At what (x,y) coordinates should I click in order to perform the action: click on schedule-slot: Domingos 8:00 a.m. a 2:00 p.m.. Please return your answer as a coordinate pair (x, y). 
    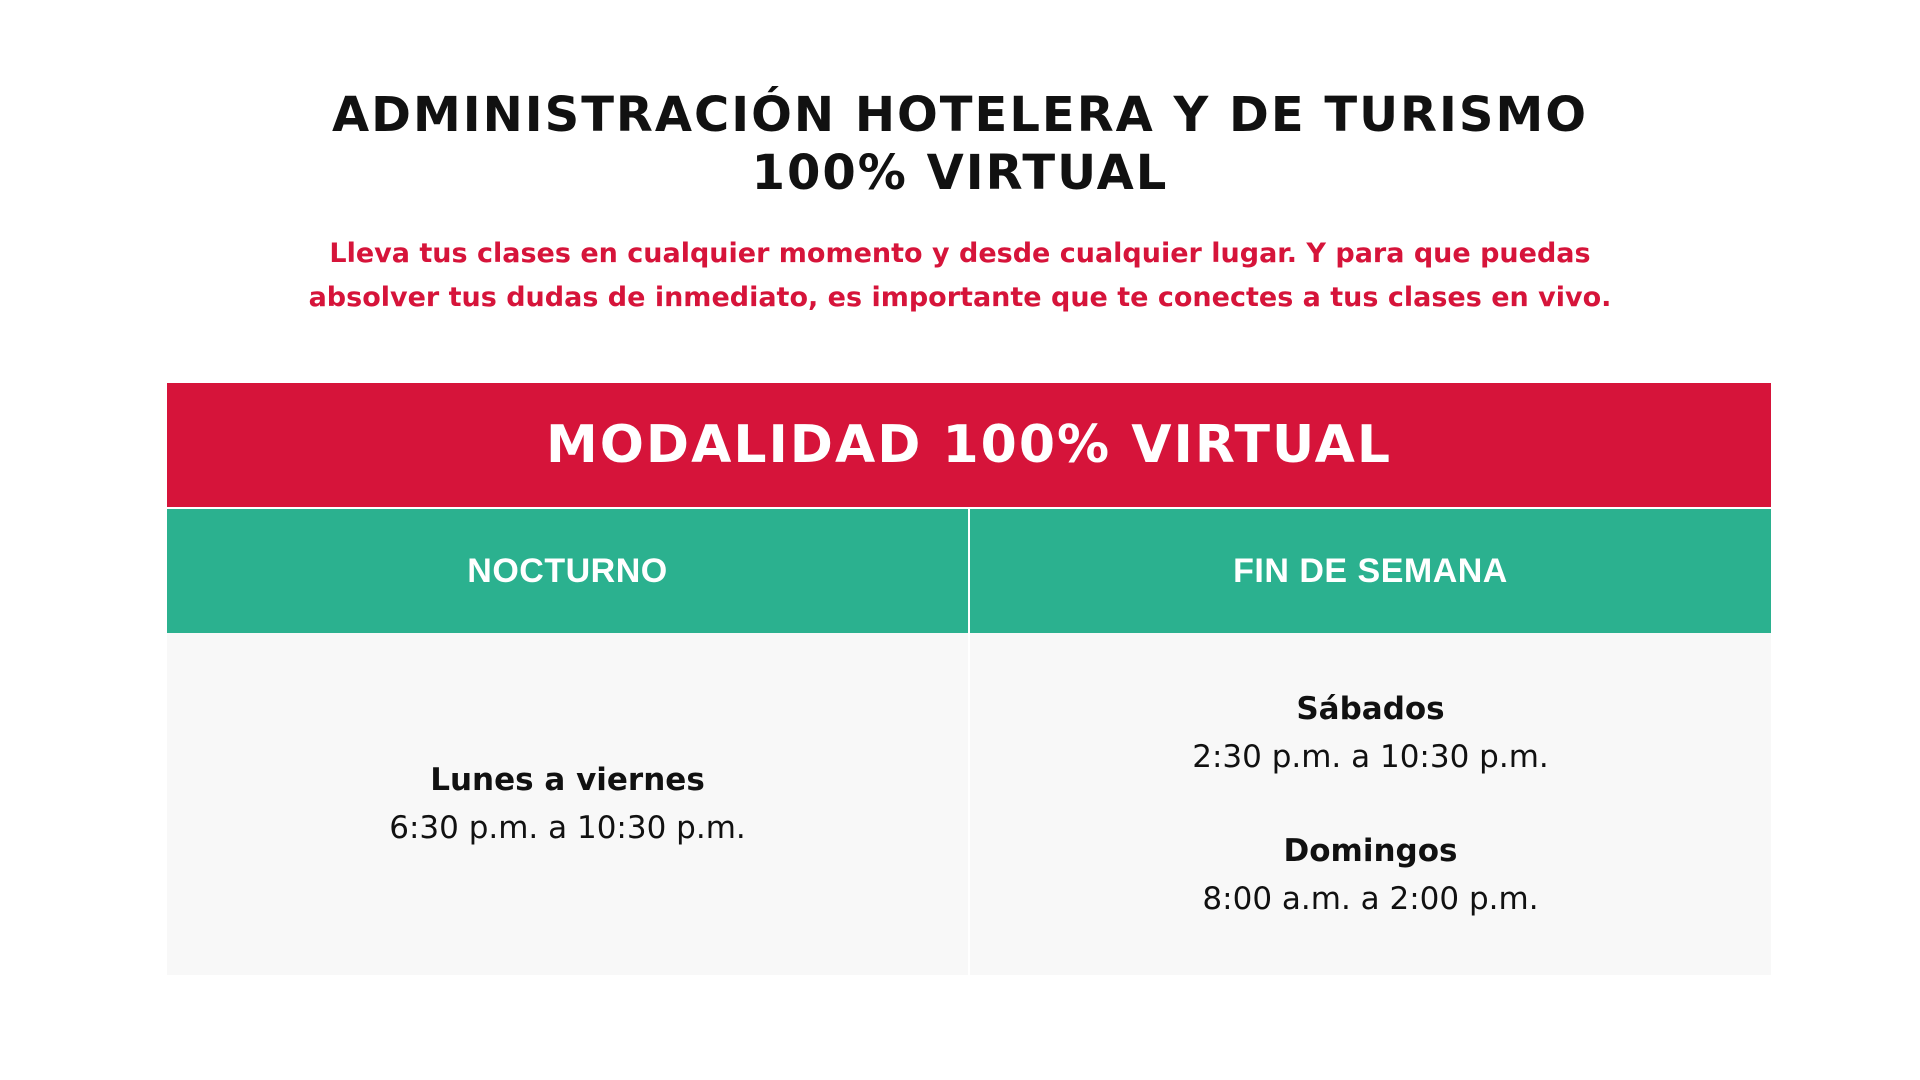
    Looking at the image, I should click on (1370, 875).